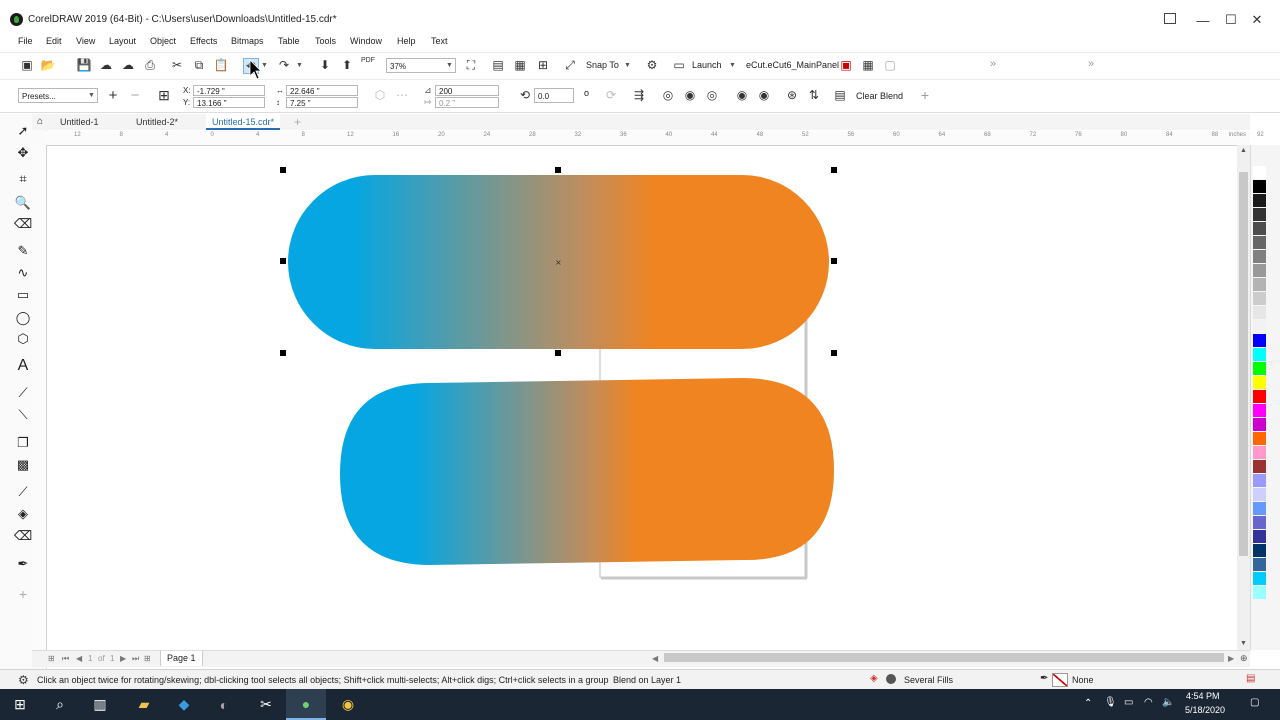 Image resolution: width=1280 pixels, height=720 pixels. I want to click on clock-date: 5/18/2020, so click(1205, 710).